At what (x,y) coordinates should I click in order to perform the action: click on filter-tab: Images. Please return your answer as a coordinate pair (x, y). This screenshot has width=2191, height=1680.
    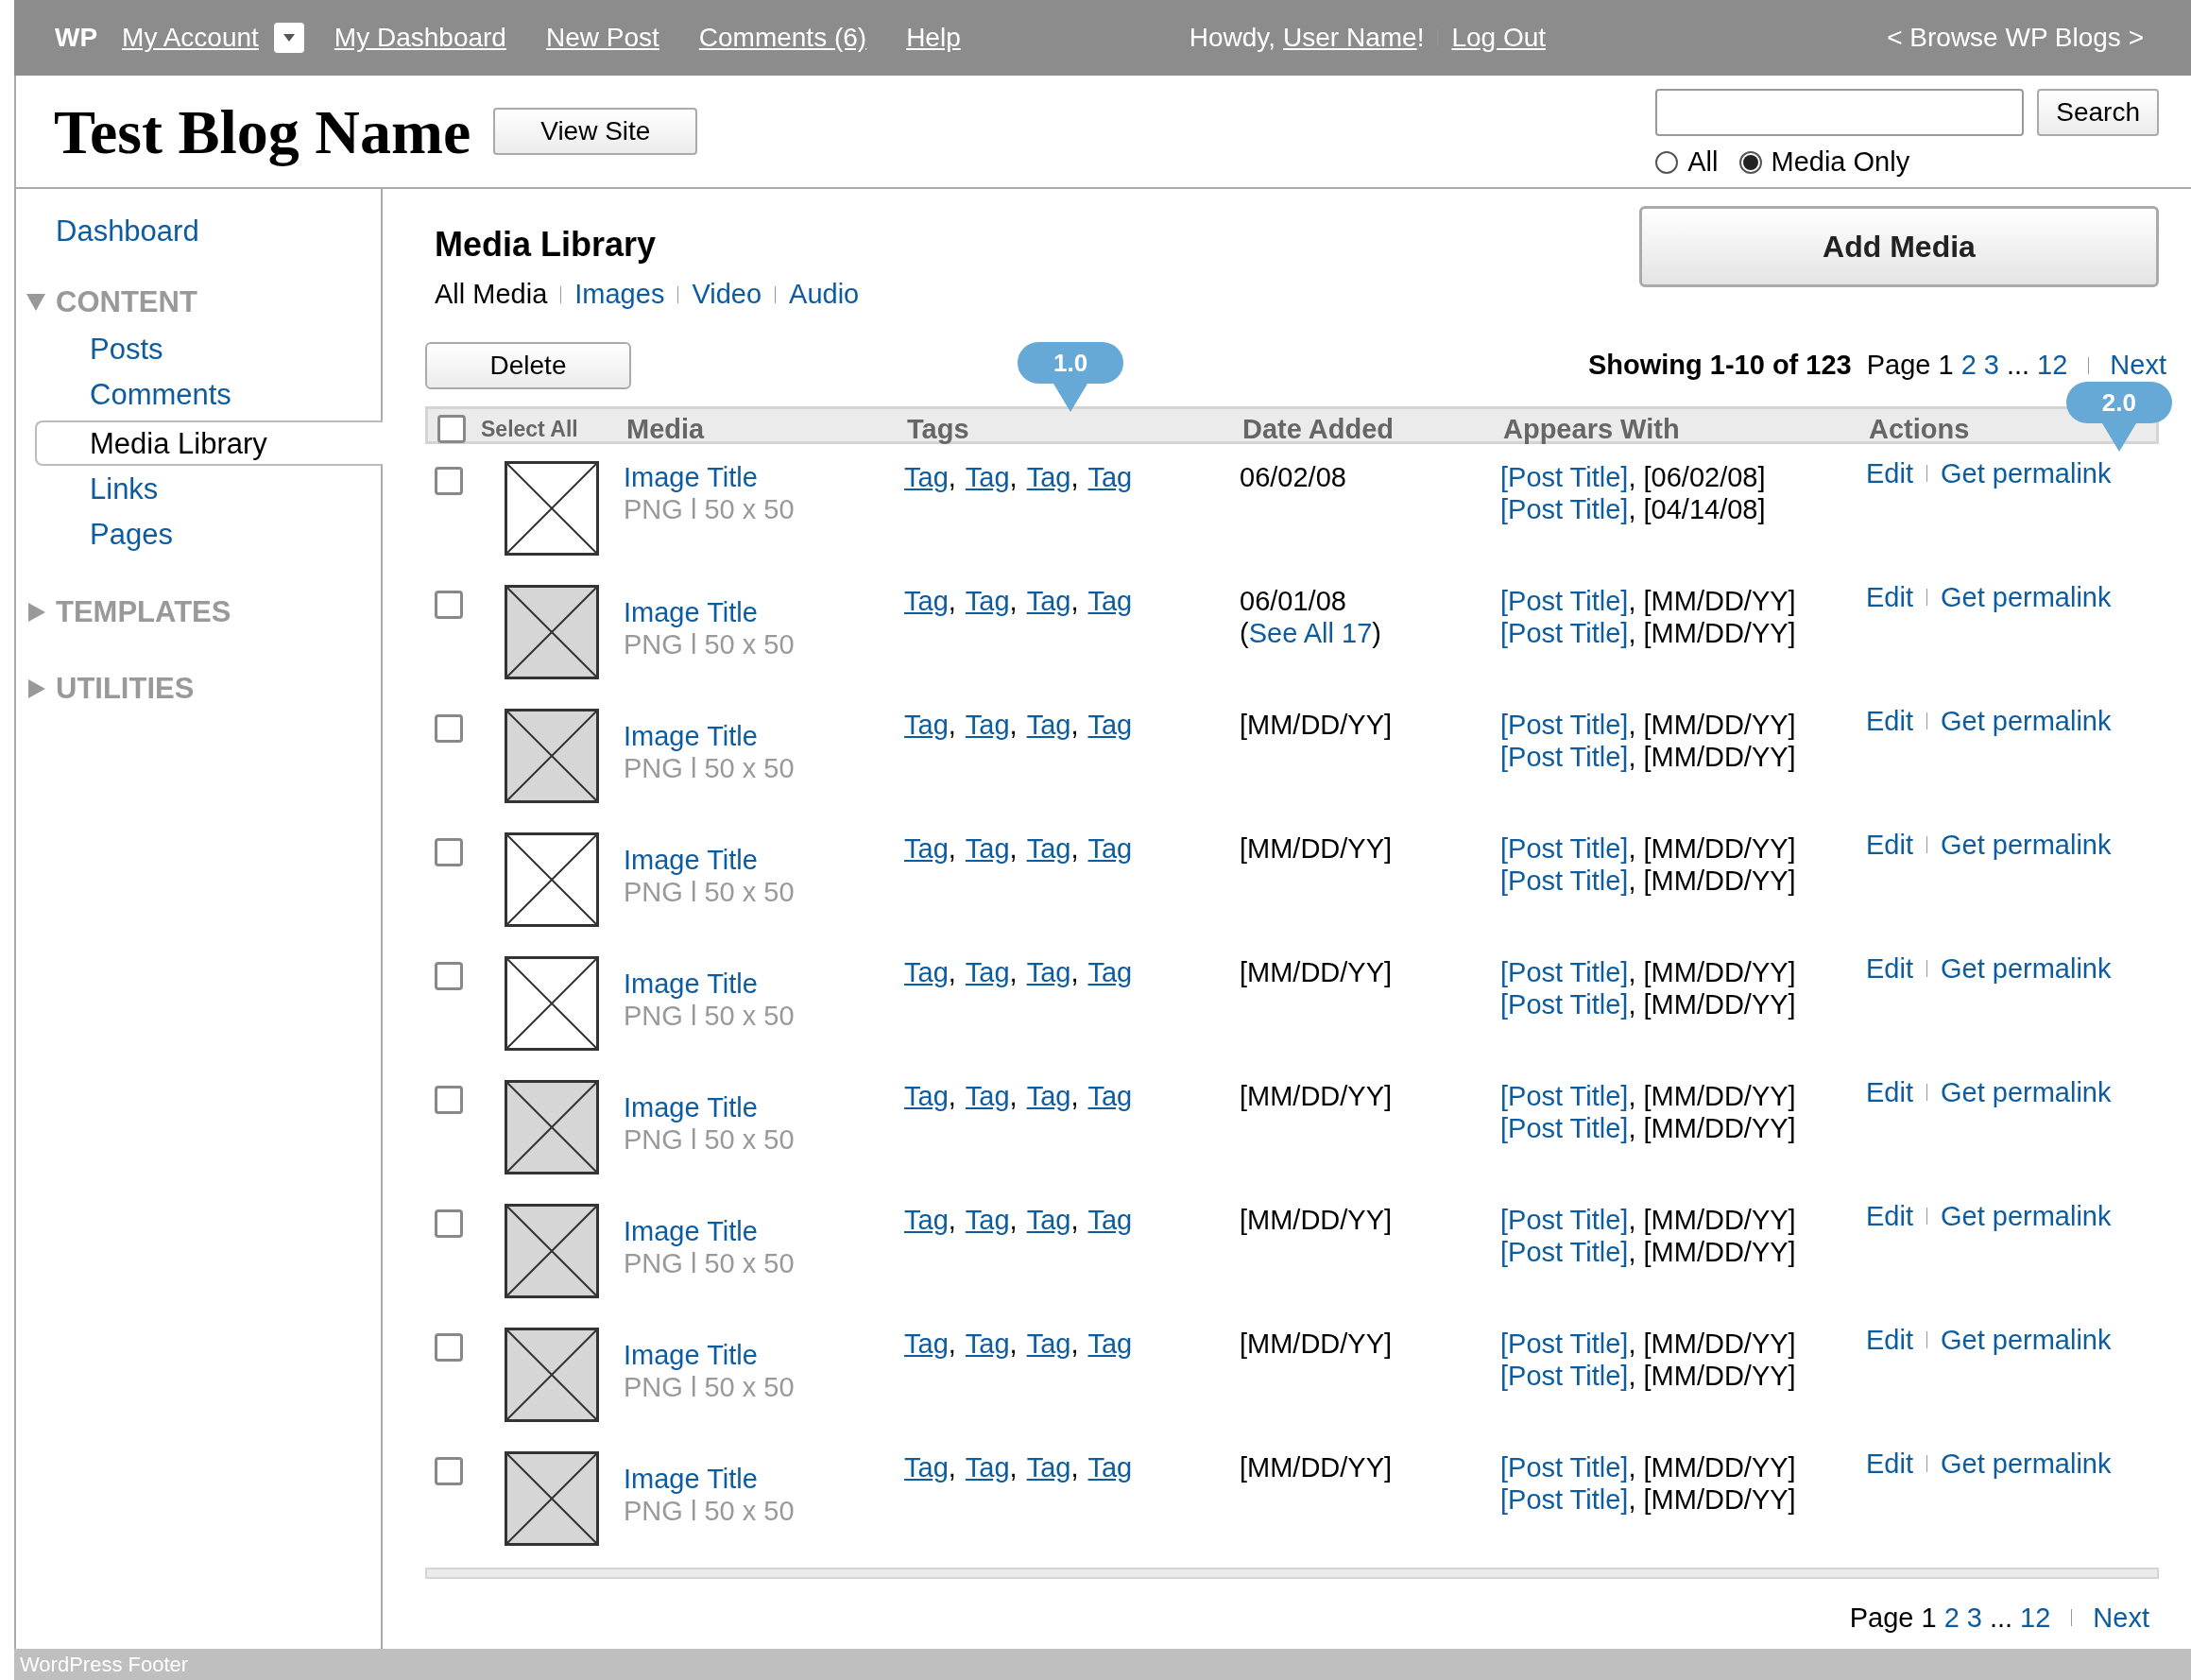
    Looking at the image, I should click on (619, 295).